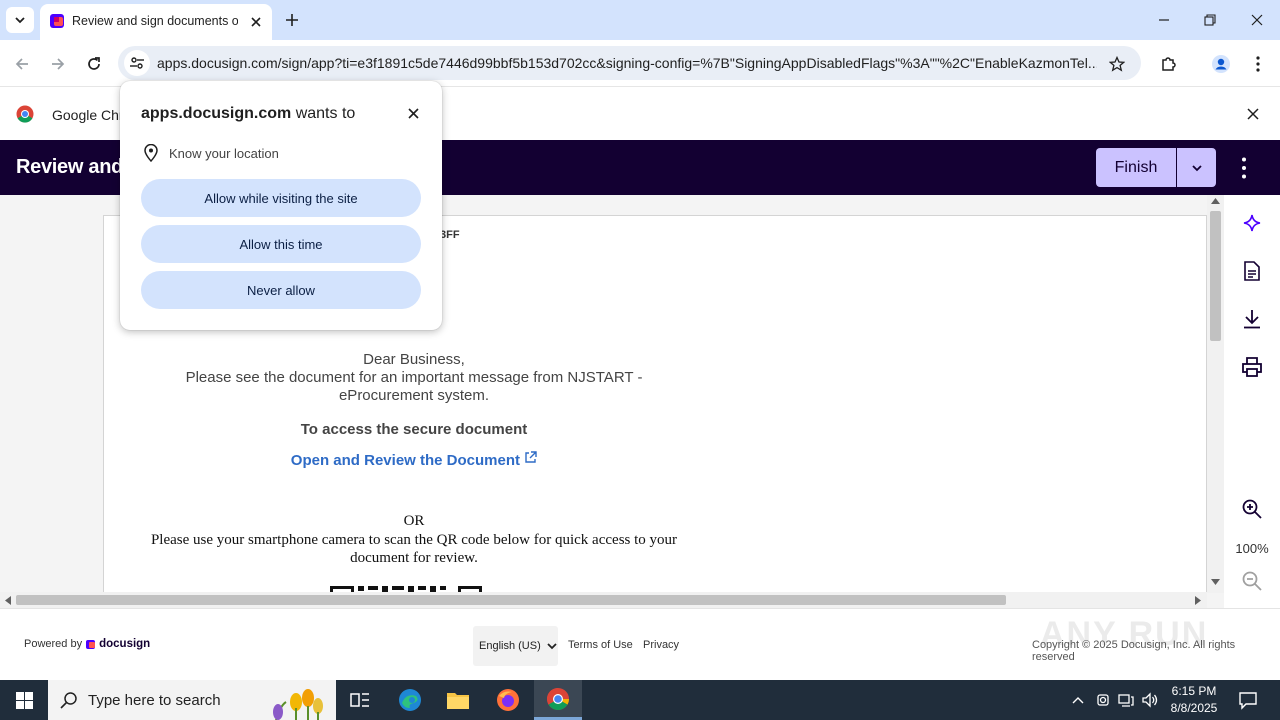 Image resolution: width=1280 pixels, height=720 pixels. I want to click on task-view-icon, so click(360, 700).